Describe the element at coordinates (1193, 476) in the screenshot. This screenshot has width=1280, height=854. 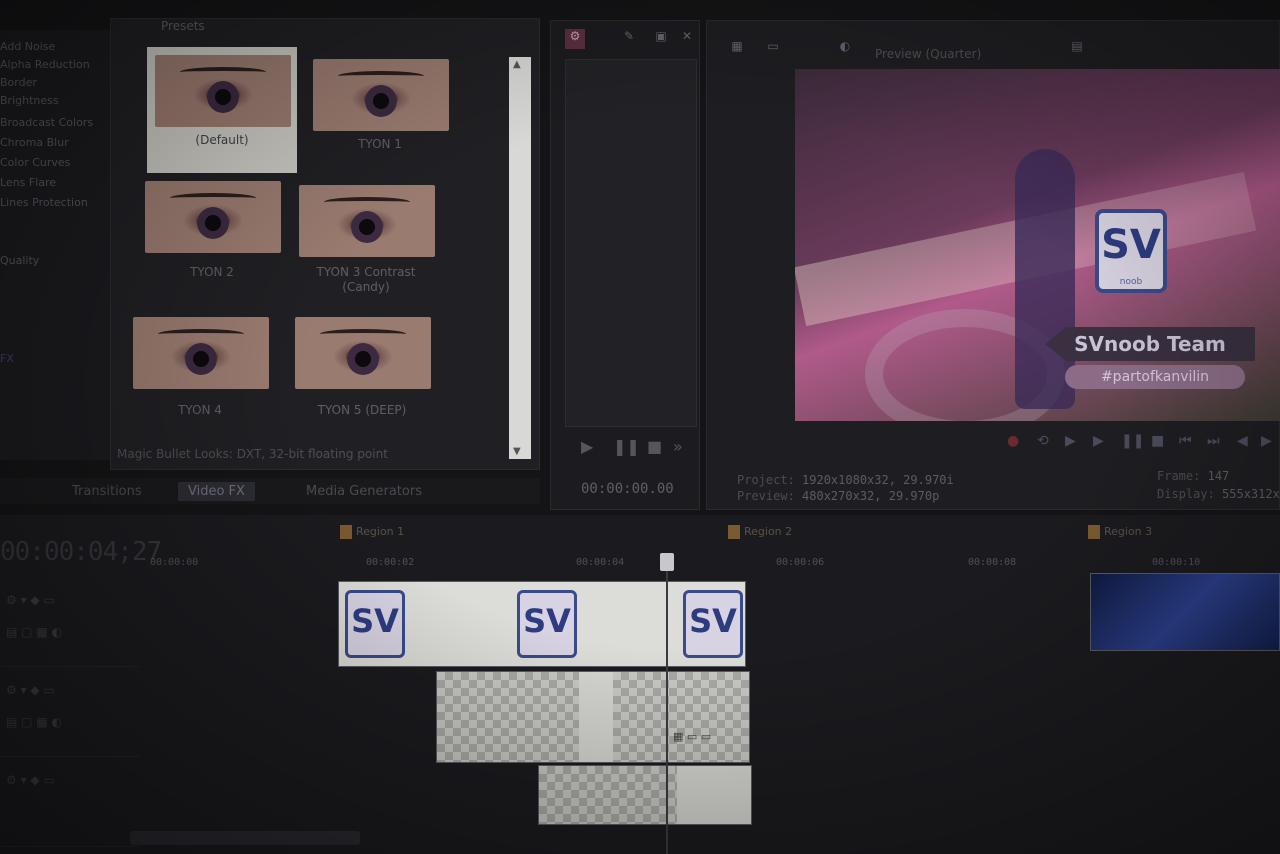
I see `frame-info: Frame: 147` at that location.